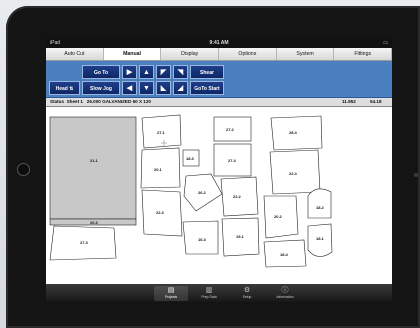  Describe the element at coordinates (190, 54) in the screenshot. I see `tab-display: Display` at that location.